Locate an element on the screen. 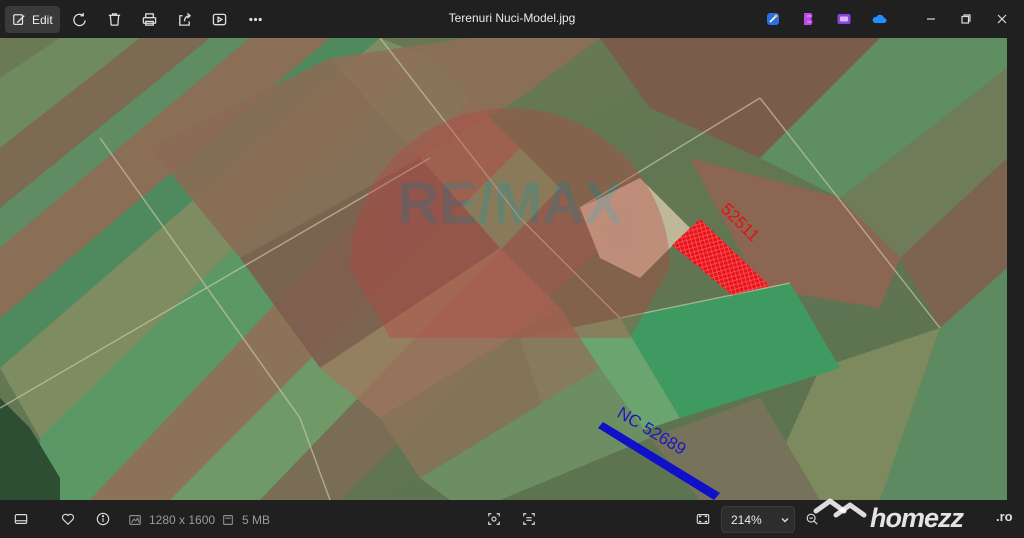 Image resolution: width=1024 pixels, height=538 pixels. dimensions-icon is located at coordinates (135, 520).